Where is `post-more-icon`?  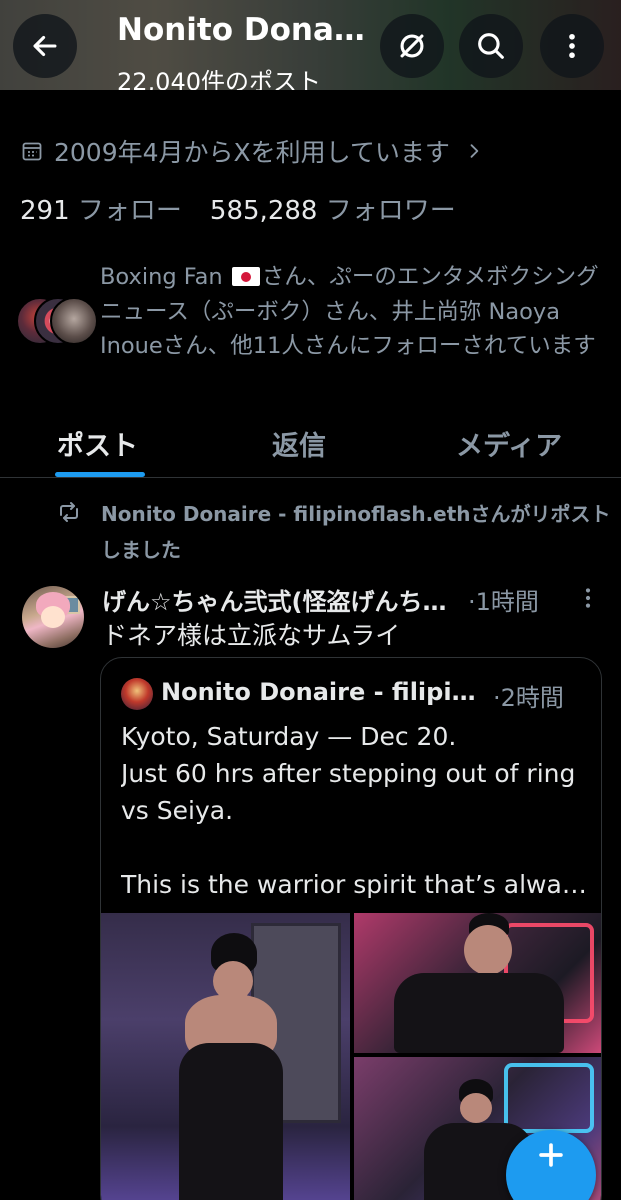
post-more-icon is located at coordinates (588, 598).